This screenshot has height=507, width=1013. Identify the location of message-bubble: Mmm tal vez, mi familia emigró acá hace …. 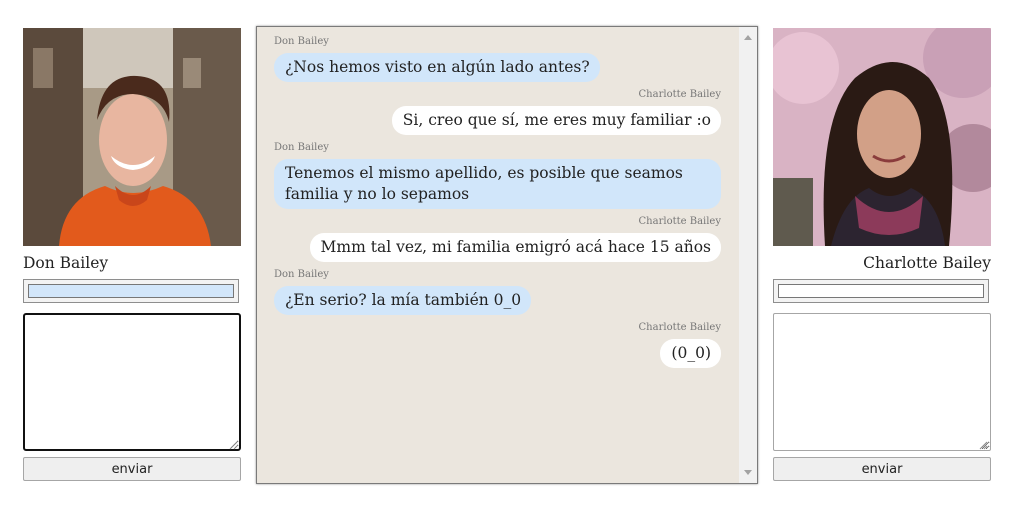
(515, 247).